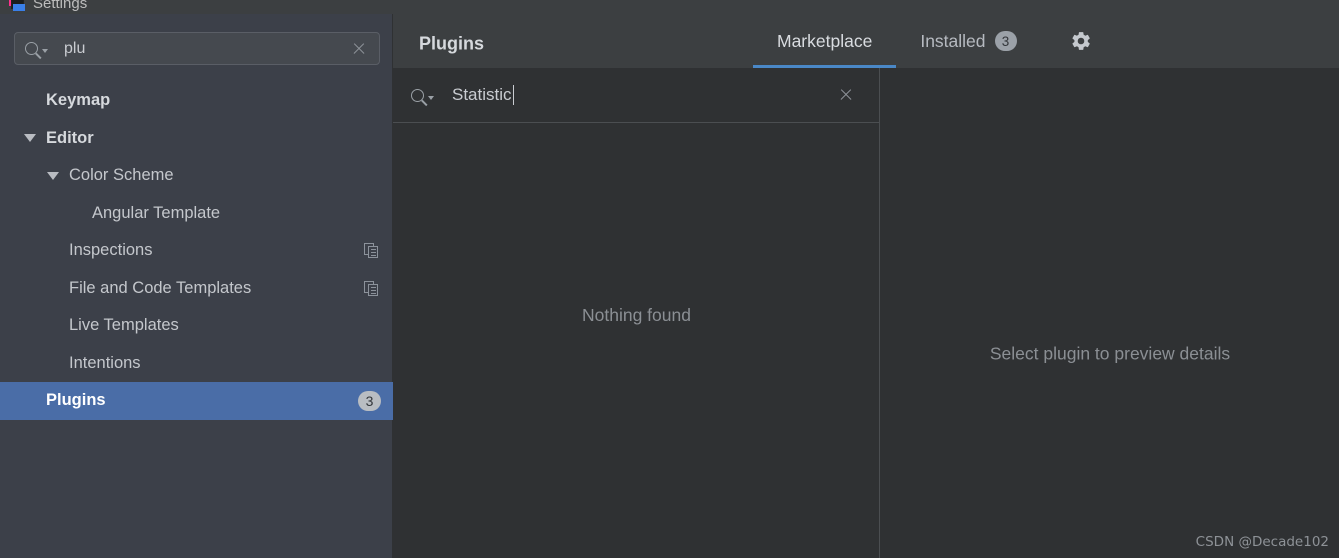 This screenshot has height=558, width=1339. What do you see at coordinates (160, 287) in the screenshot?
I see `sidebar-item-label: File and Code Templates` at bounding box center [160, 287].